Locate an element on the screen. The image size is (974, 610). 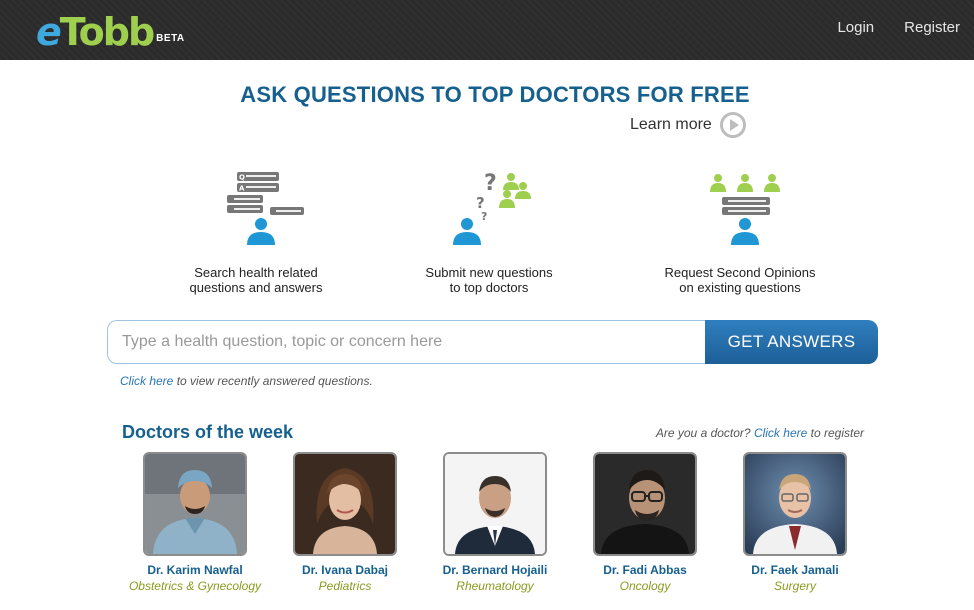
learn-more-label: Learn more is located at coordinates (671, 124).